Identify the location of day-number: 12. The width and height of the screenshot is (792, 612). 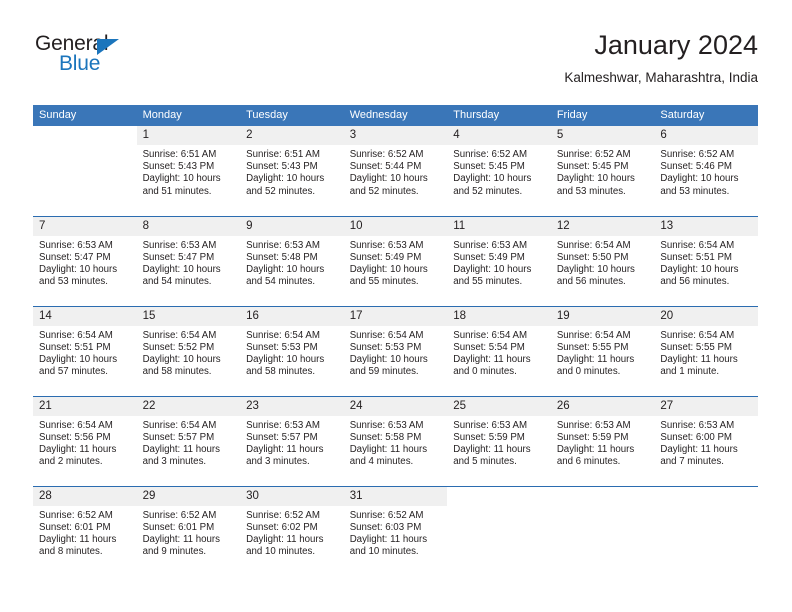
(602, 226).